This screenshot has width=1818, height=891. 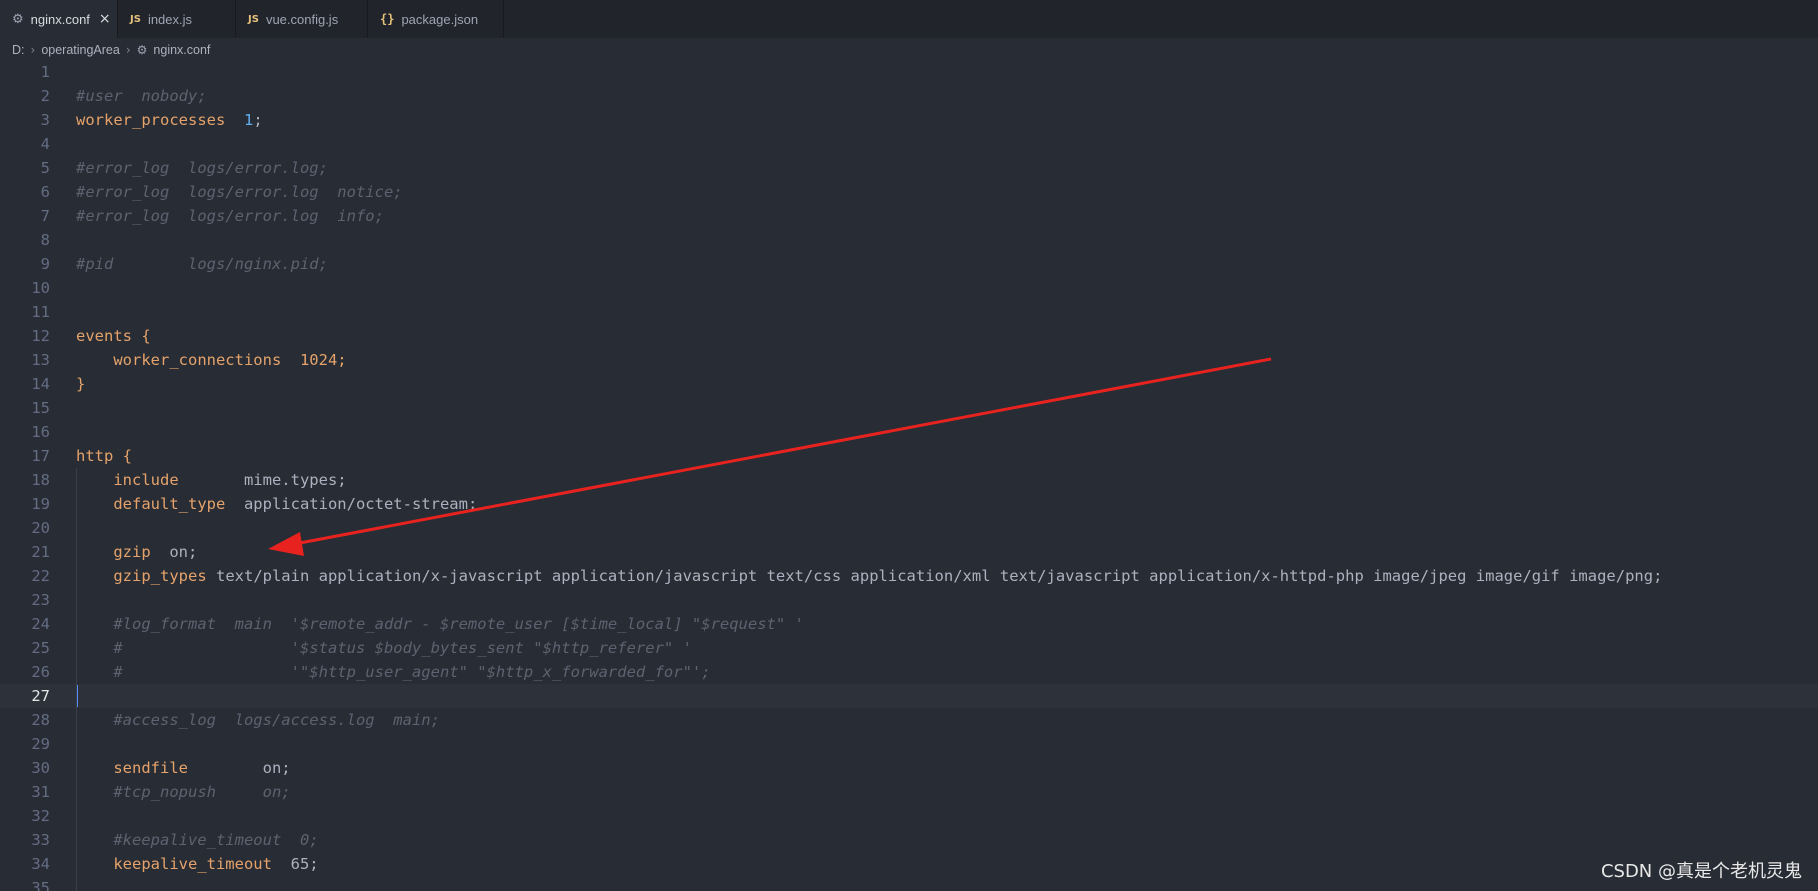 What do you see at coordinates (909, 840) in the screenshot?
I see `code-line: 33 #keepalive_timeout 0;` at bounding box center [909, 840].